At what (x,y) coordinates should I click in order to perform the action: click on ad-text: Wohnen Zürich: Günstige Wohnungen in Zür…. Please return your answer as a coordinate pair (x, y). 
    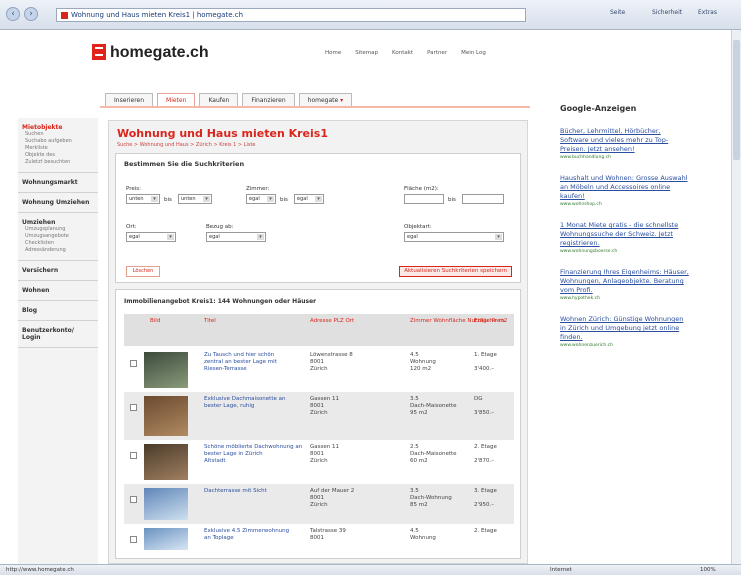
    Looking at the image, I should click on (625, 328).